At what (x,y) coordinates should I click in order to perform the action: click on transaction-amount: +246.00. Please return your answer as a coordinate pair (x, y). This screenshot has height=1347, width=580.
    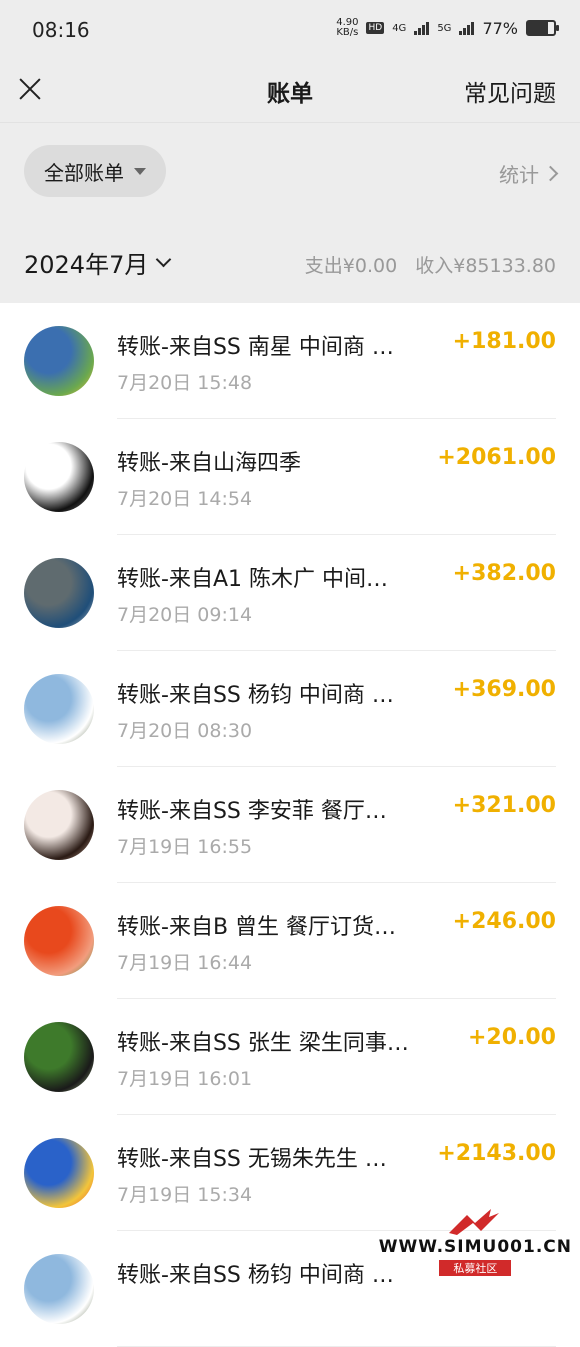
    Looking at the image, I should click on (504, 921).